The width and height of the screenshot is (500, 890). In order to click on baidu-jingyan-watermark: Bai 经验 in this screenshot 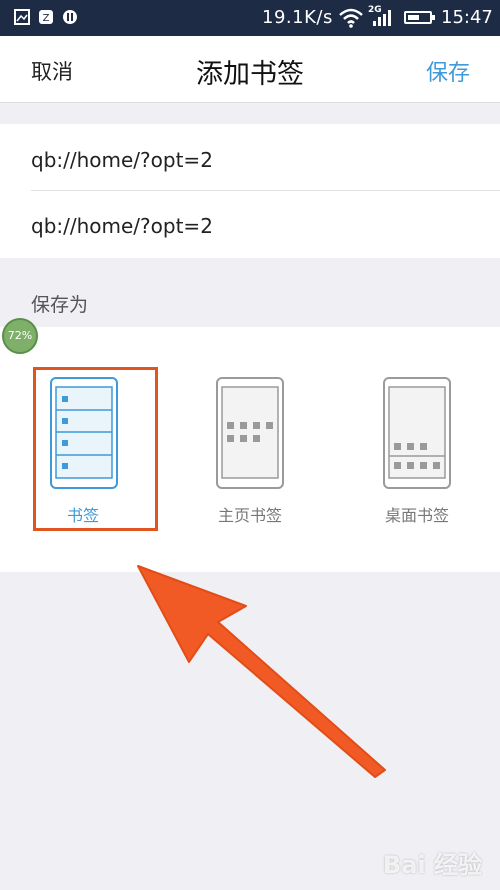, I will do `click(432, 862)`.